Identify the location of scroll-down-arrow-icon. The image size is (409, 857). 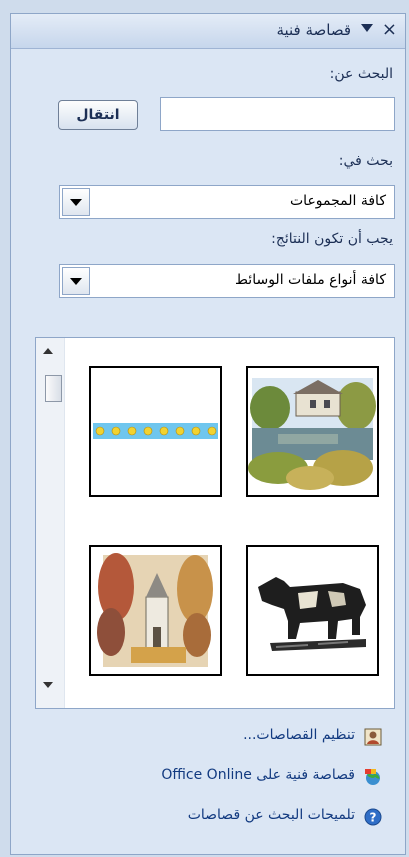
(48, 685).